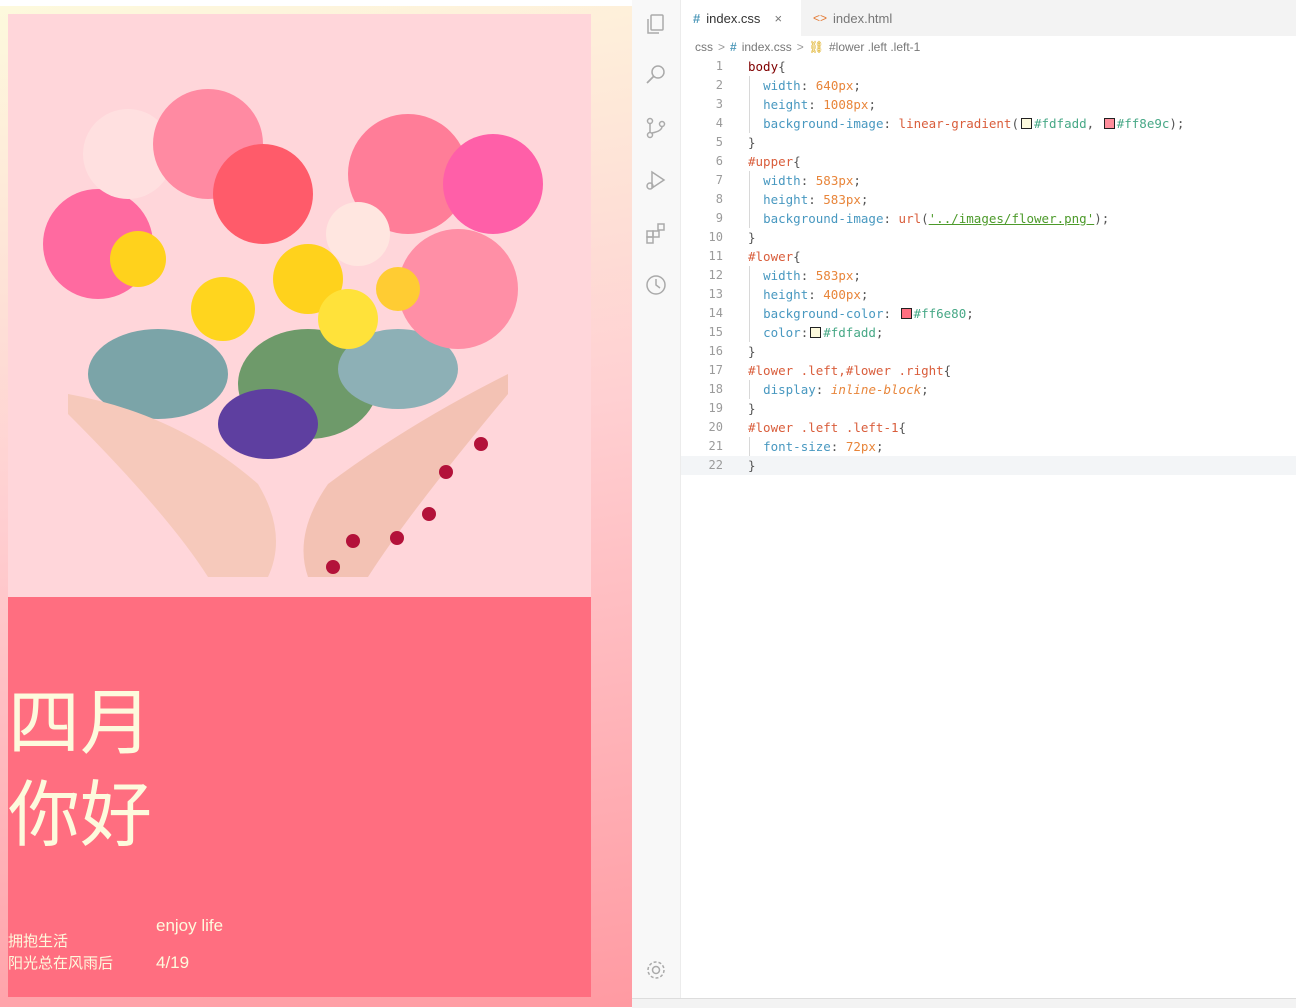 The width and height of the screenshot is (1296, 1008). What do you see at coordinates (988, 104) in the screenshot?
I see `code-line: 3 height: 1008px;` at bounding box center [988, 104].